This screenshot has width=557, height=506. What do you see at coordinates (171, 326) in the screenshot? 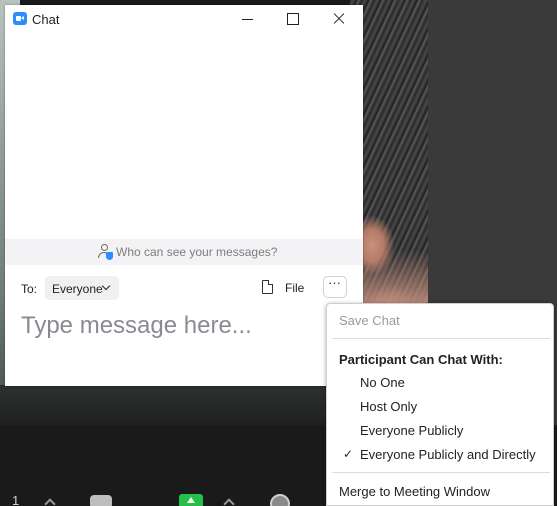
I see `message-input` at bounding box center [171, 326].